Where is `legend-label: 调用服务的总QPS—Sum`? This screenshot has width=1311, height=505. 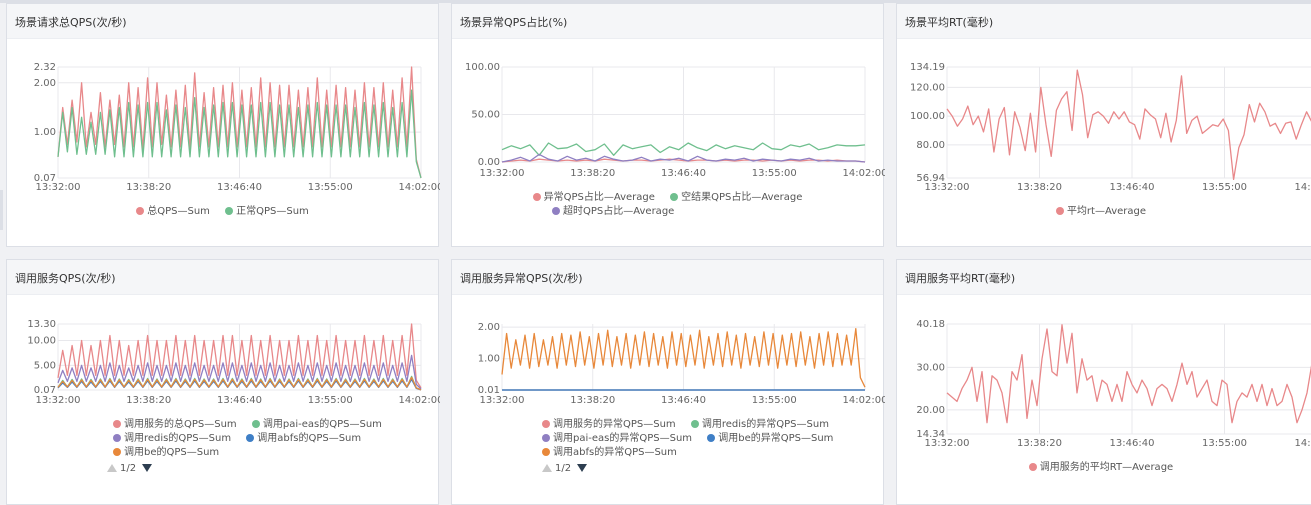
legend-label: 调用服务的总QPS—Sum is located at coordinates (180, 424).